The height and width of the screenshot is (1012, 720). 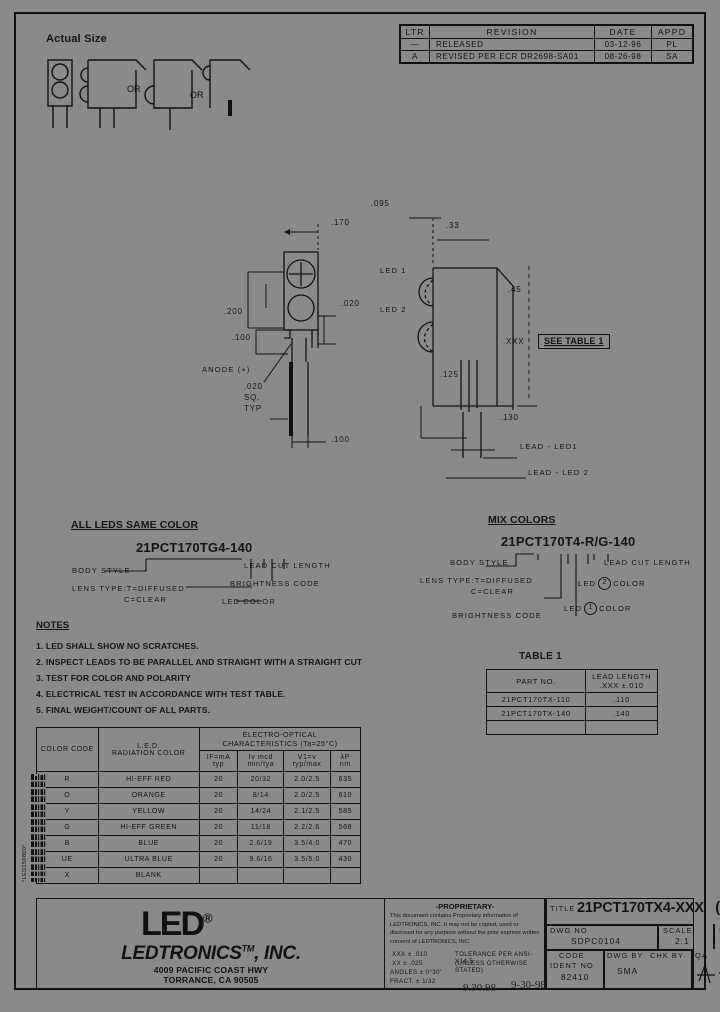 What do you see at coordinates (708, 973) in the screenshot?
I see `approval-signature-mark` at bounding box center [708, 973].